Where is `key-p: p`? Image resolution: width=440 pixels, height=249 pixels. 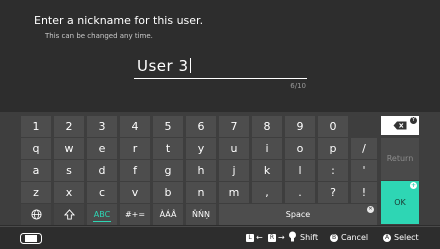 key-p: p is located at coordinates (333, 148).